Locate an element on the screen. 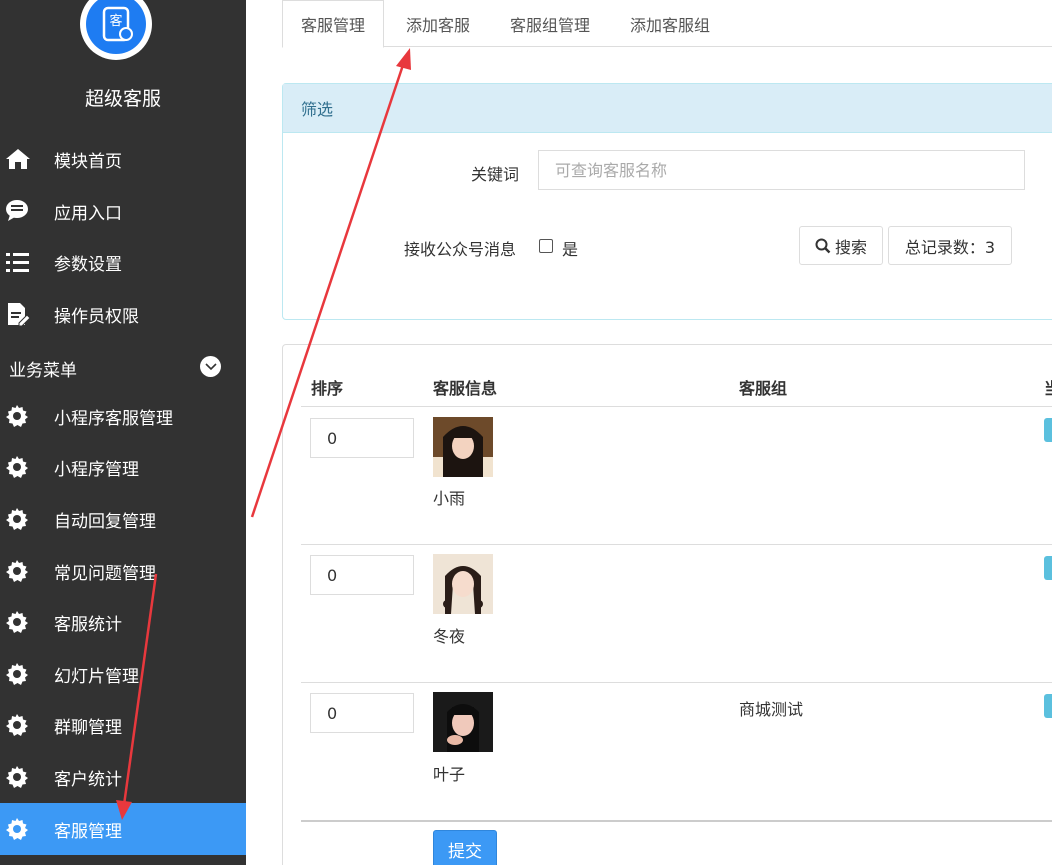 The image size is (1052, 865). receive-msg-checkbox is located at coordinates (546, 246).